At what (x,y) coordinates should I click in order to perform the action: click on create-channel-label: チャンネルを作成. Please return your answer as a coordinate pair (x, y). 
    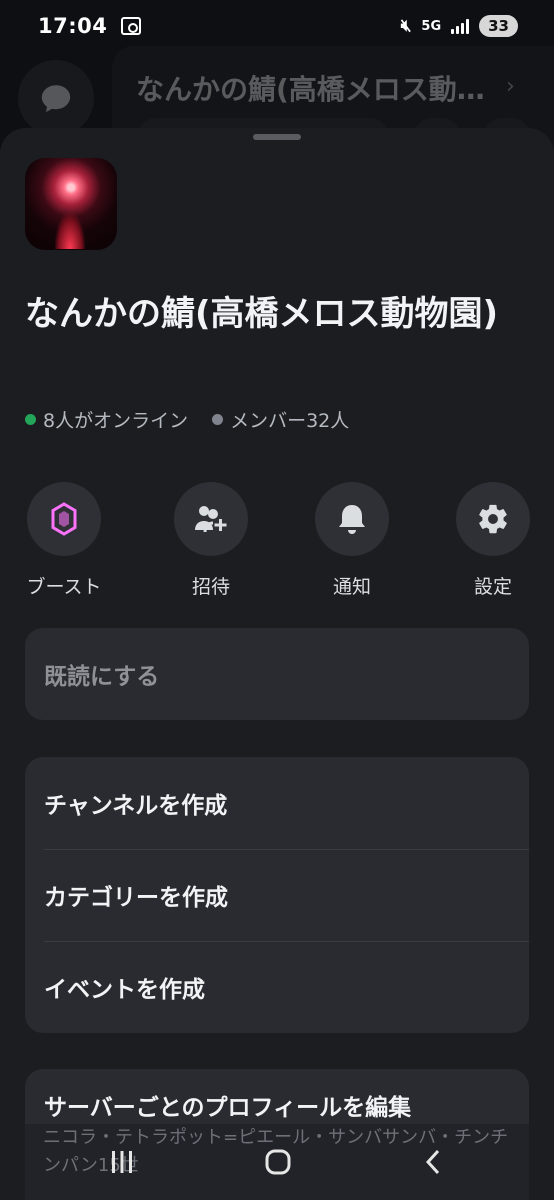
    Looking at the image, I should click on (136, 806).